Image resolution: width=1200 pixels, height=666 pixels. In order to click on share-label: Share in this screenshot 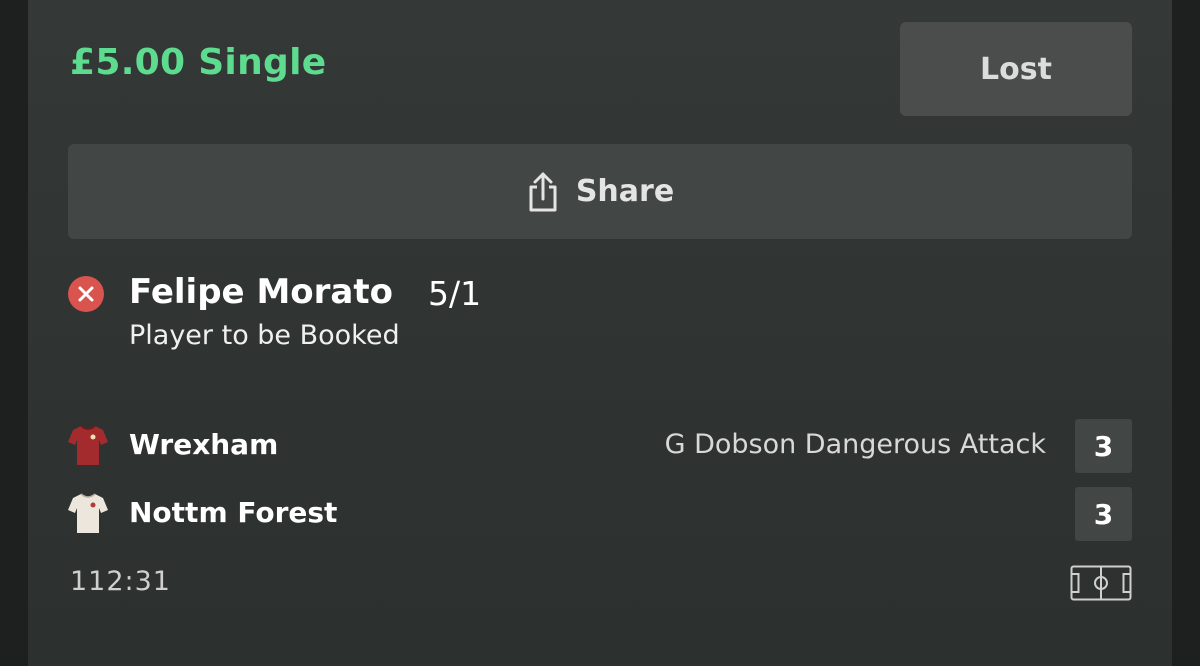, I will do `click(625, 191)`.